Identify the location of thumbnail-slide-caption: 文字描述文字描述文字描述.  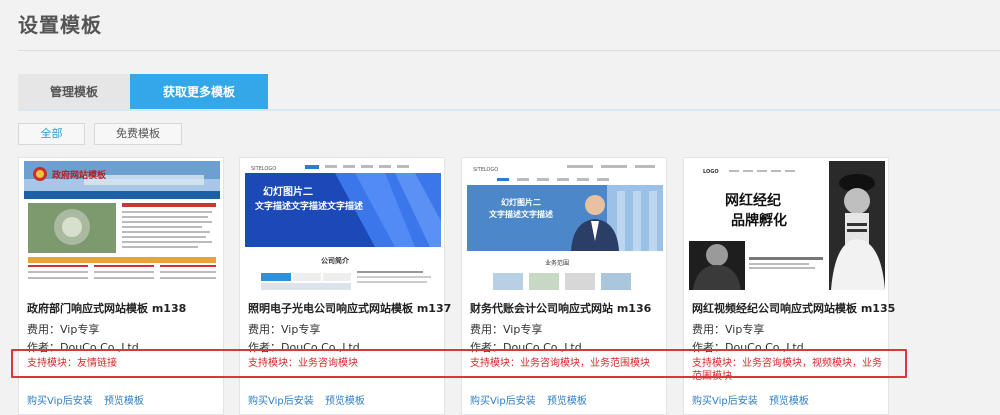
(308, 206).